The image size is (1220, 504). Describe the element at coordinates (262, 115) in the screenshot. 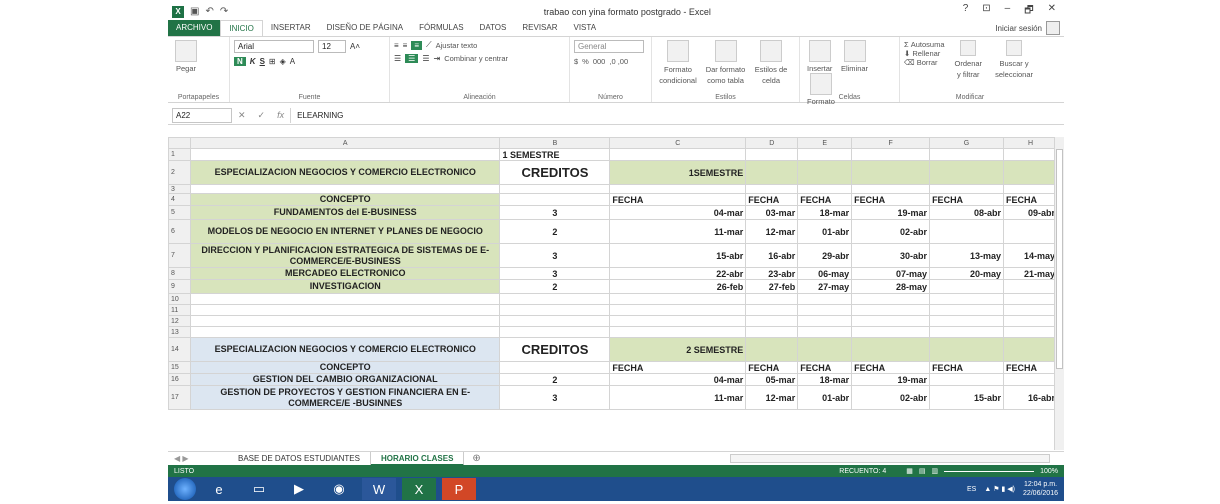

I see `enter-icon: ✓` at that location.